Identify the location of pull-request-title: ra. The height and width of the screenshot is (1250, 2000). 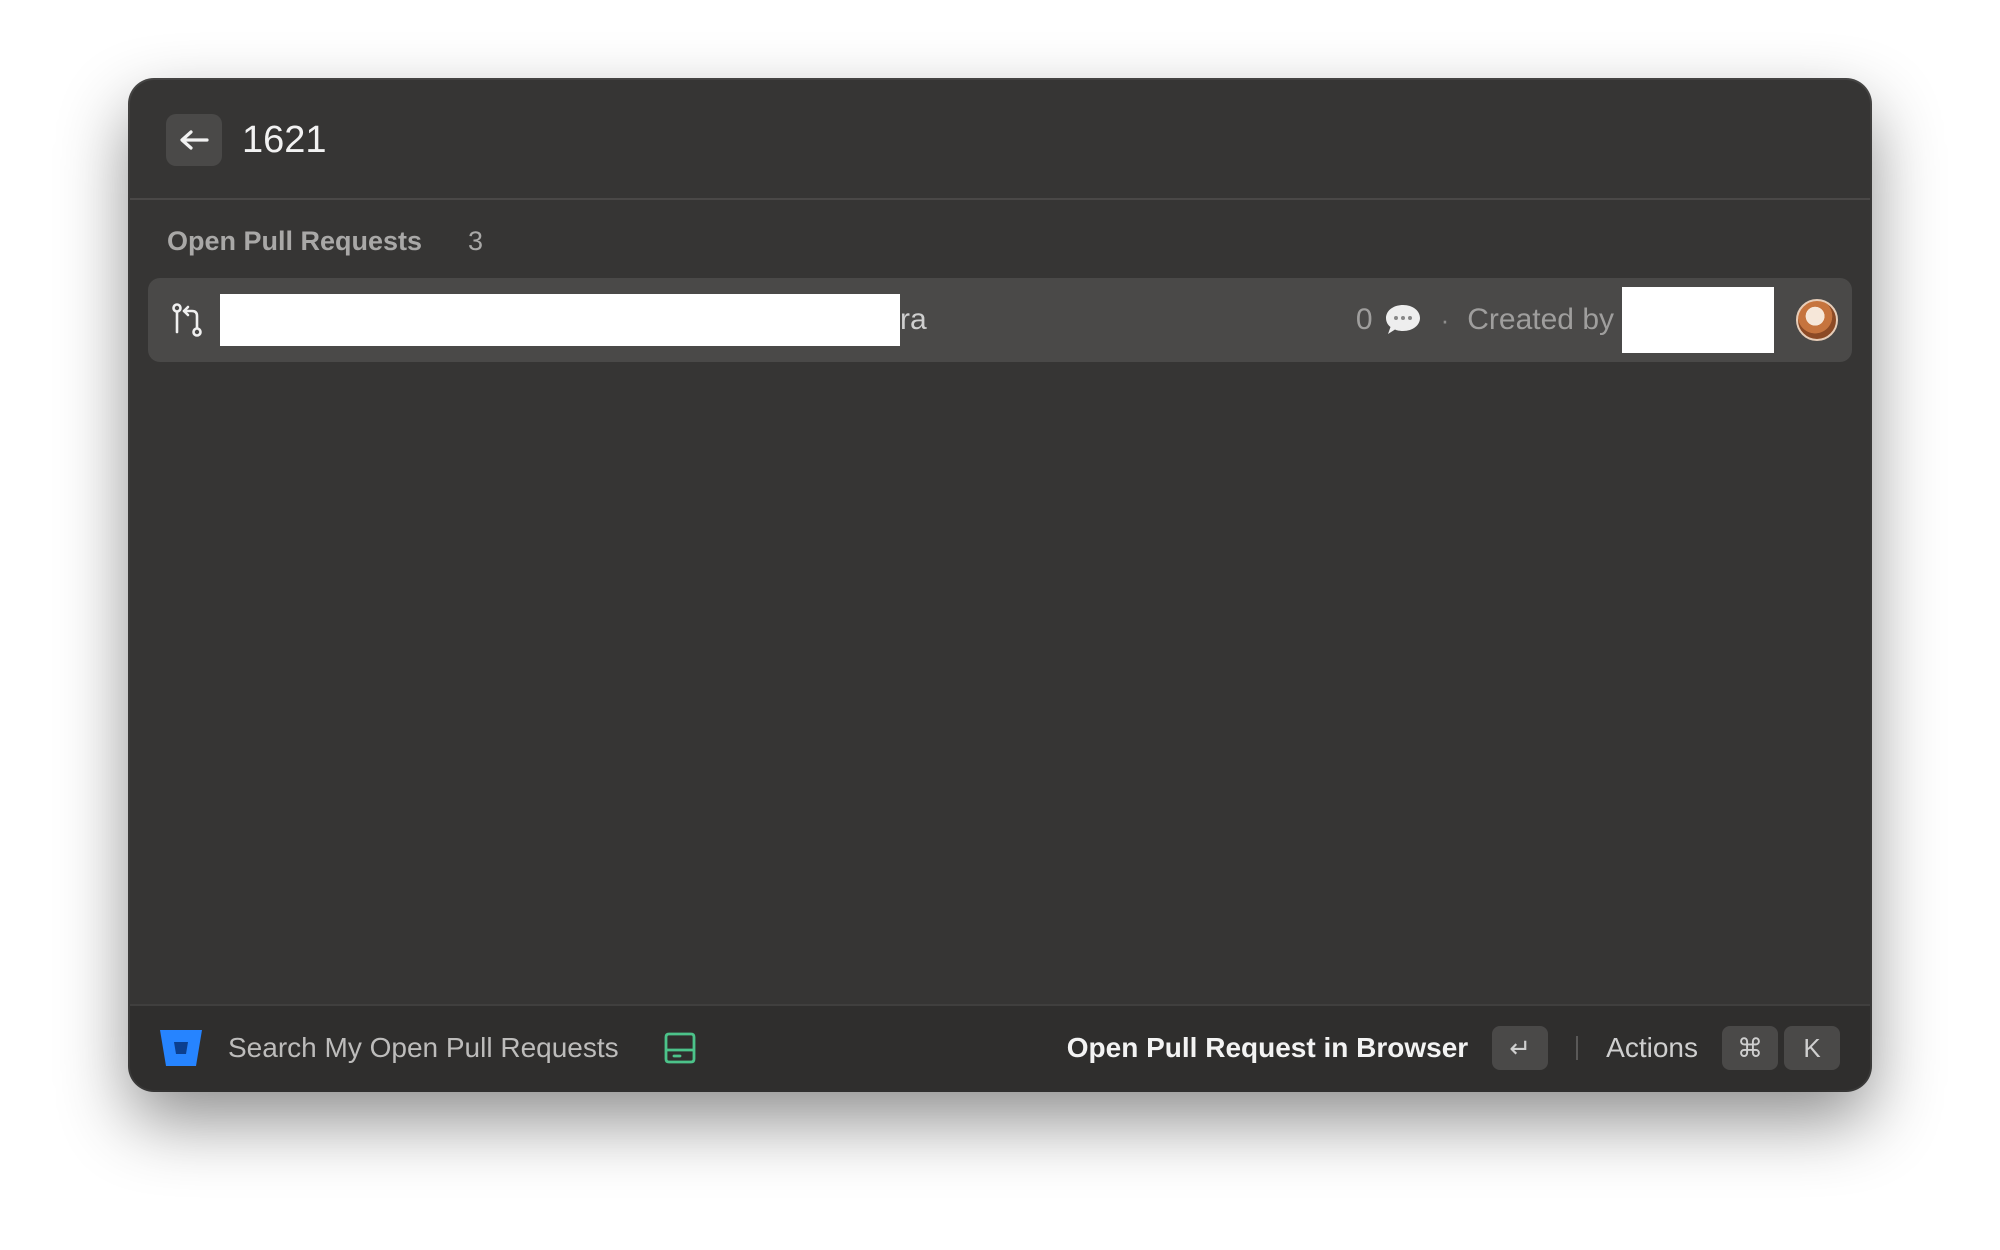
(573, 320).